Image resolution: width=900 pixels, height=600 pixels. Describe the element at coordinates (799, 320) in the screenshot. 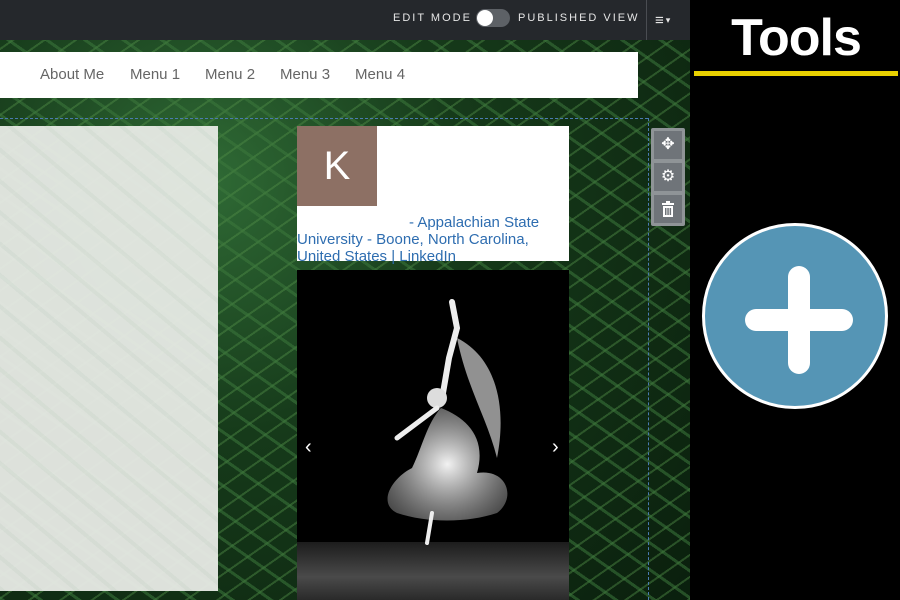

I see `plus-icon-vertical` at that location.